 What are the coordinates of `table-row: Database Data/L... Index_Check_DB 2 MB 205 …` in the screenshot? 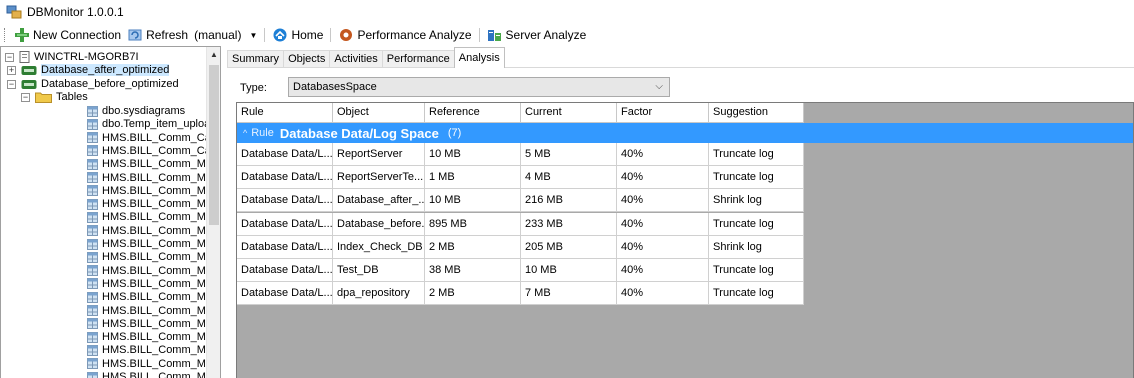 It's located at (520, 247).